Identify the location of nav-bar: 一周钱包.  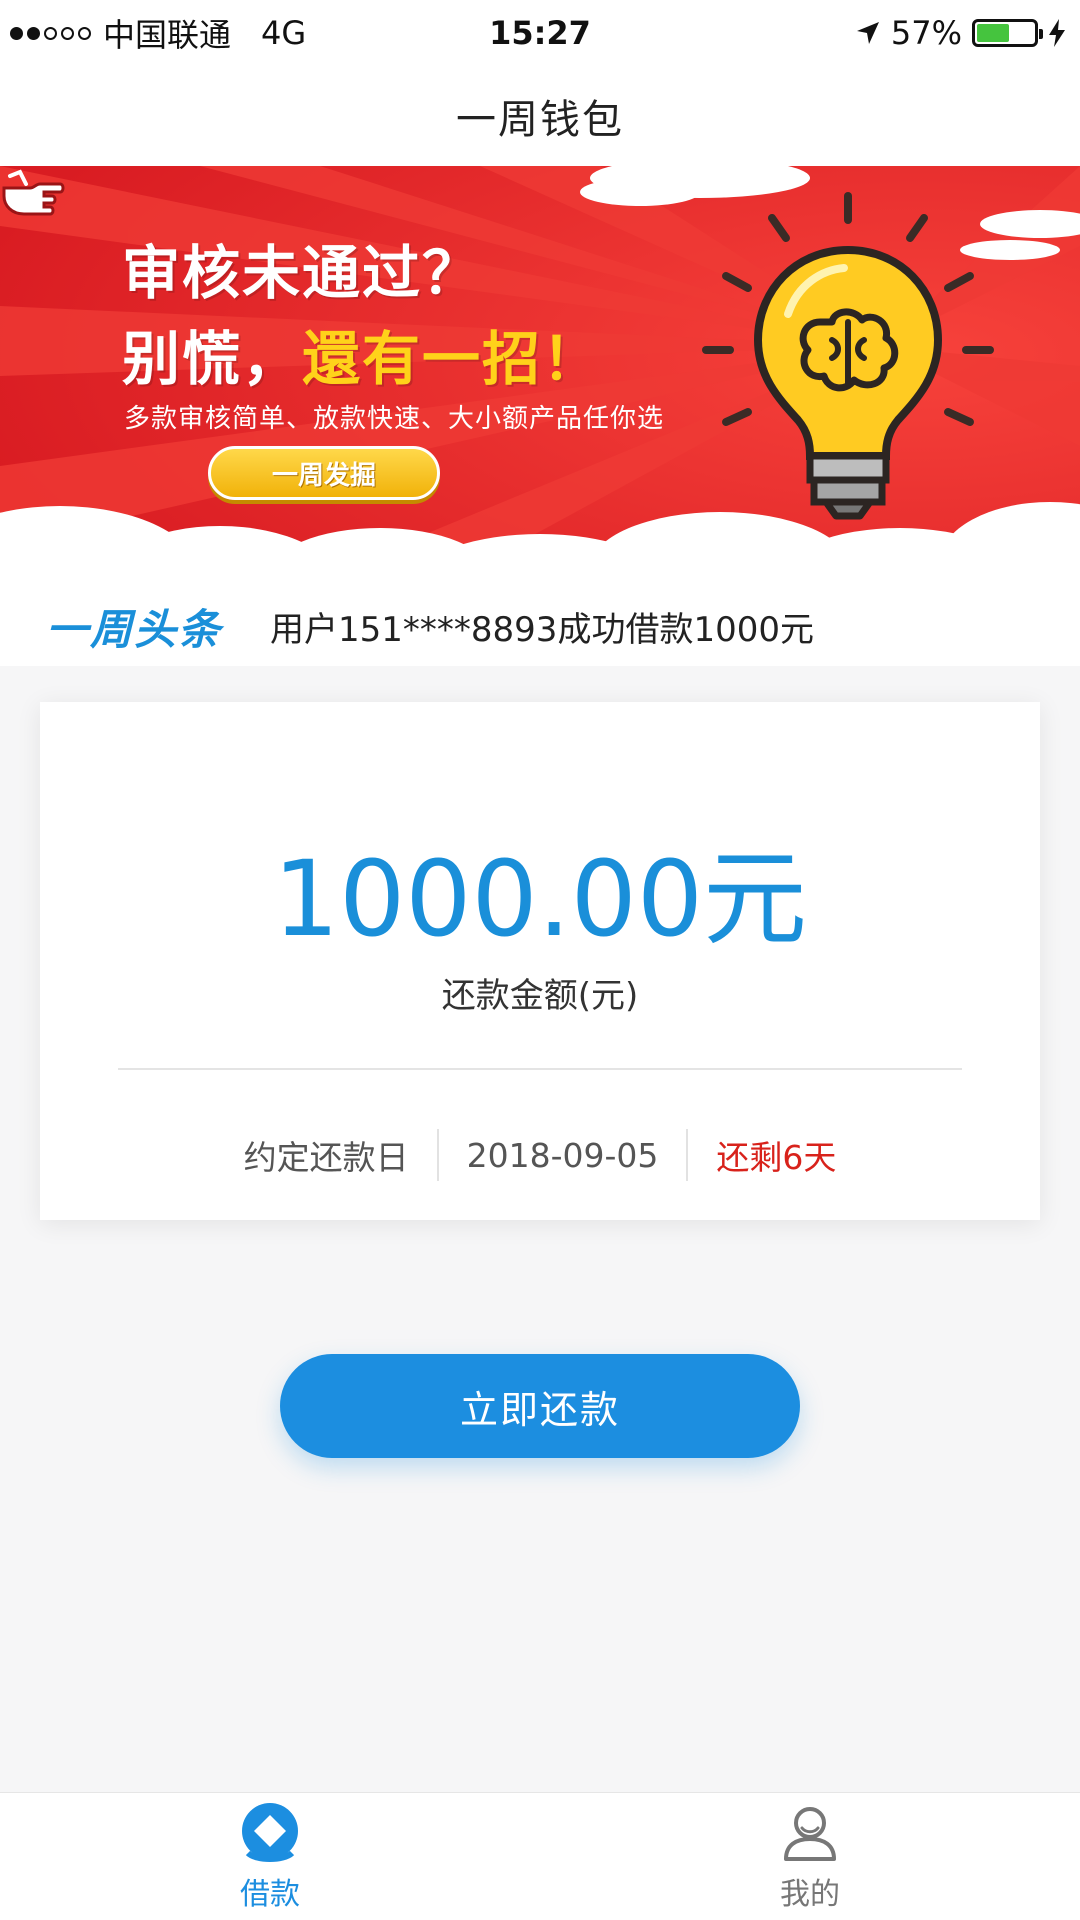
(540, 116).